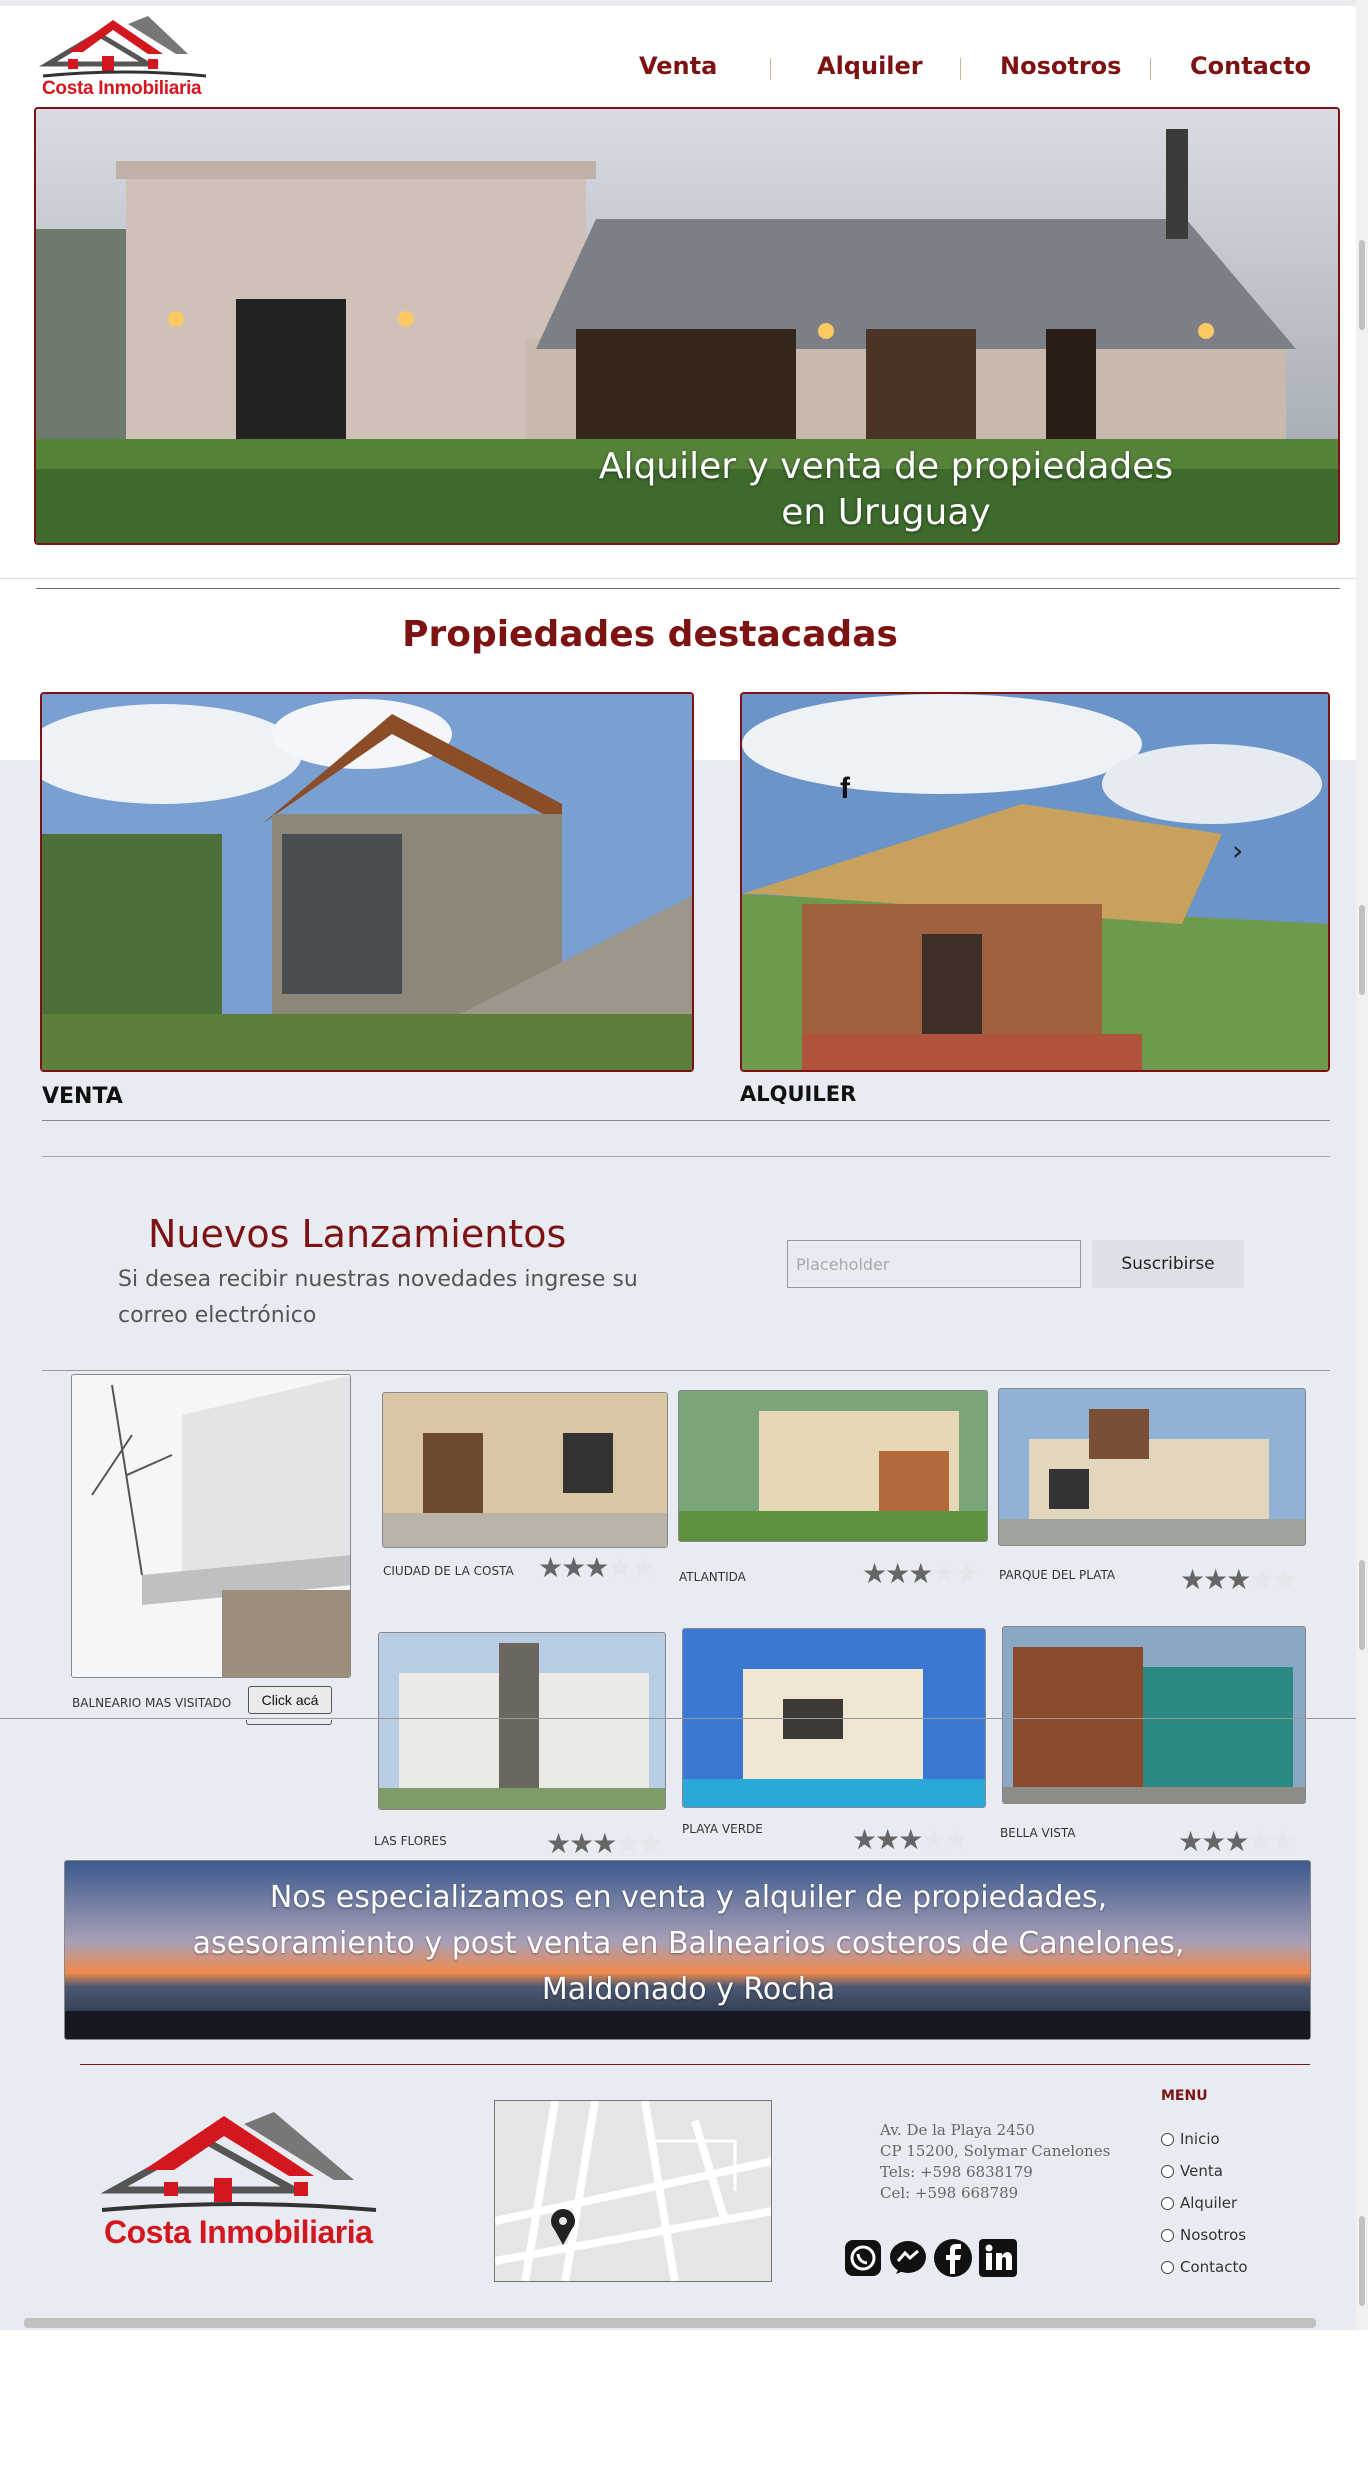 Image resolution: width=1368 pixels, height=2476 pixels. Describe the element at coordinates (722, 1829) in the screenshot. I see `gallery-caption: PLAYA VERDE` at that location.